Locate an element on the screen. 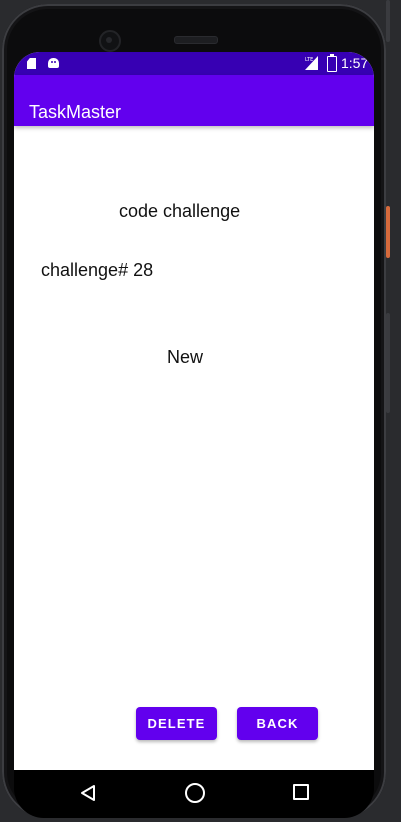 The image size is (401, 822). volume-button is located at coordinates (388, 363).